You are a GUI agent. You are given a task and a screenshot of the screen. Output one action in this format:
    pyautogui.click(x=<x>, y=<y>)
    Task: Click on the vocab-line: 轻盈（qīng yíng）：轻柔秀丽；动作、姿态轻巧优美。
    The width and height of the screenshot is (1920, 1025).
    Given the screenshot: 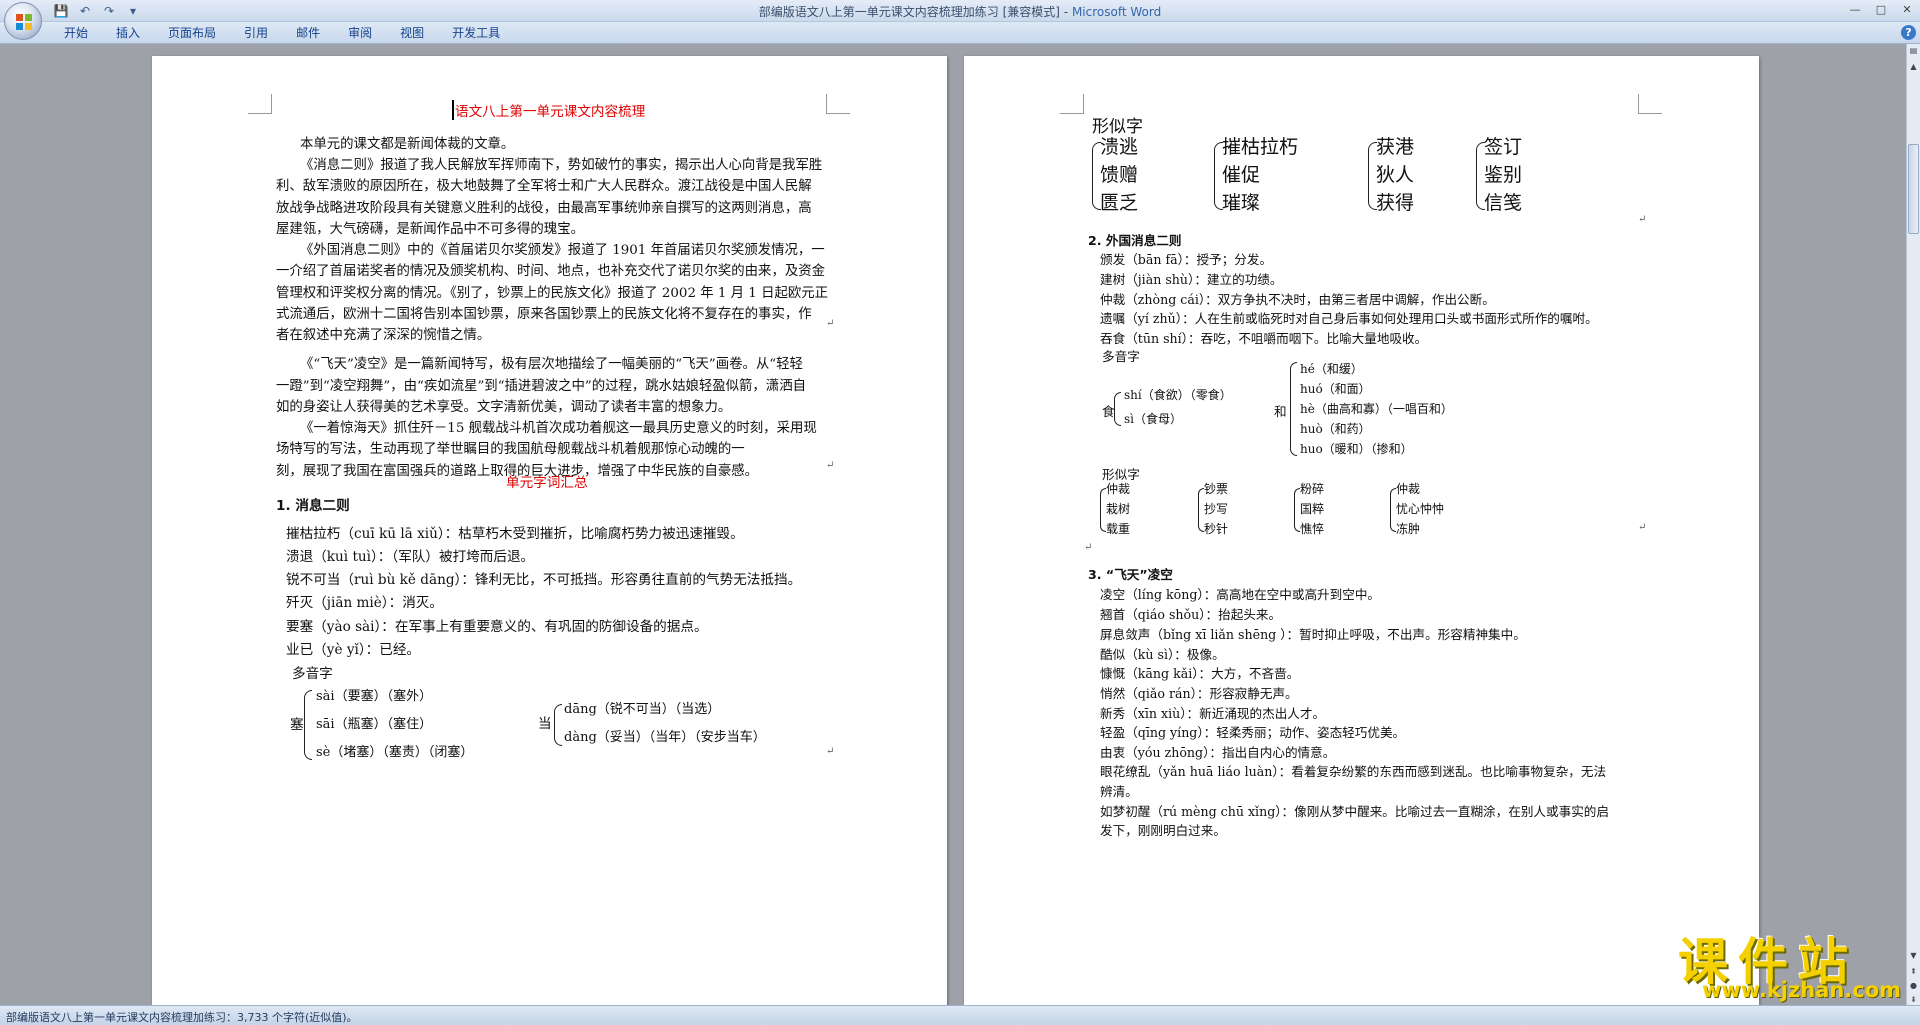 What is the action you would take?
    pyautogui.click(x=1253, y=732)
    